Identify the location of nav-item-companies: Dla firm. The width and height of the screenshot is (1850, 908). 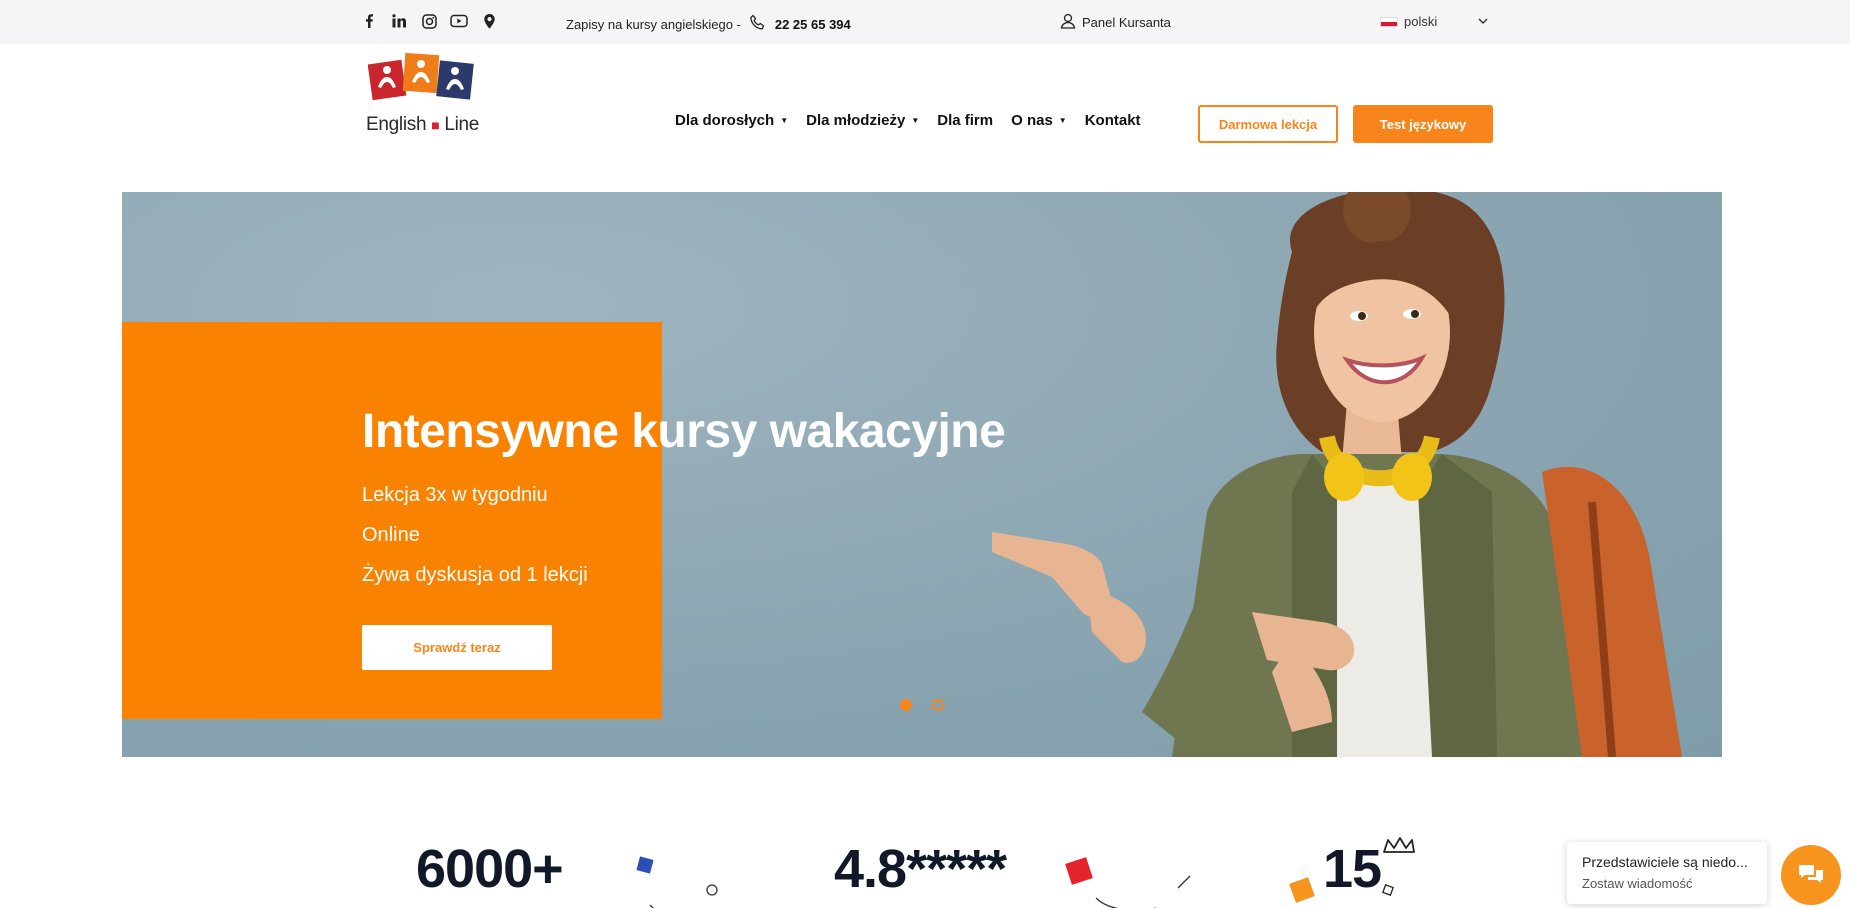
(965, 120).